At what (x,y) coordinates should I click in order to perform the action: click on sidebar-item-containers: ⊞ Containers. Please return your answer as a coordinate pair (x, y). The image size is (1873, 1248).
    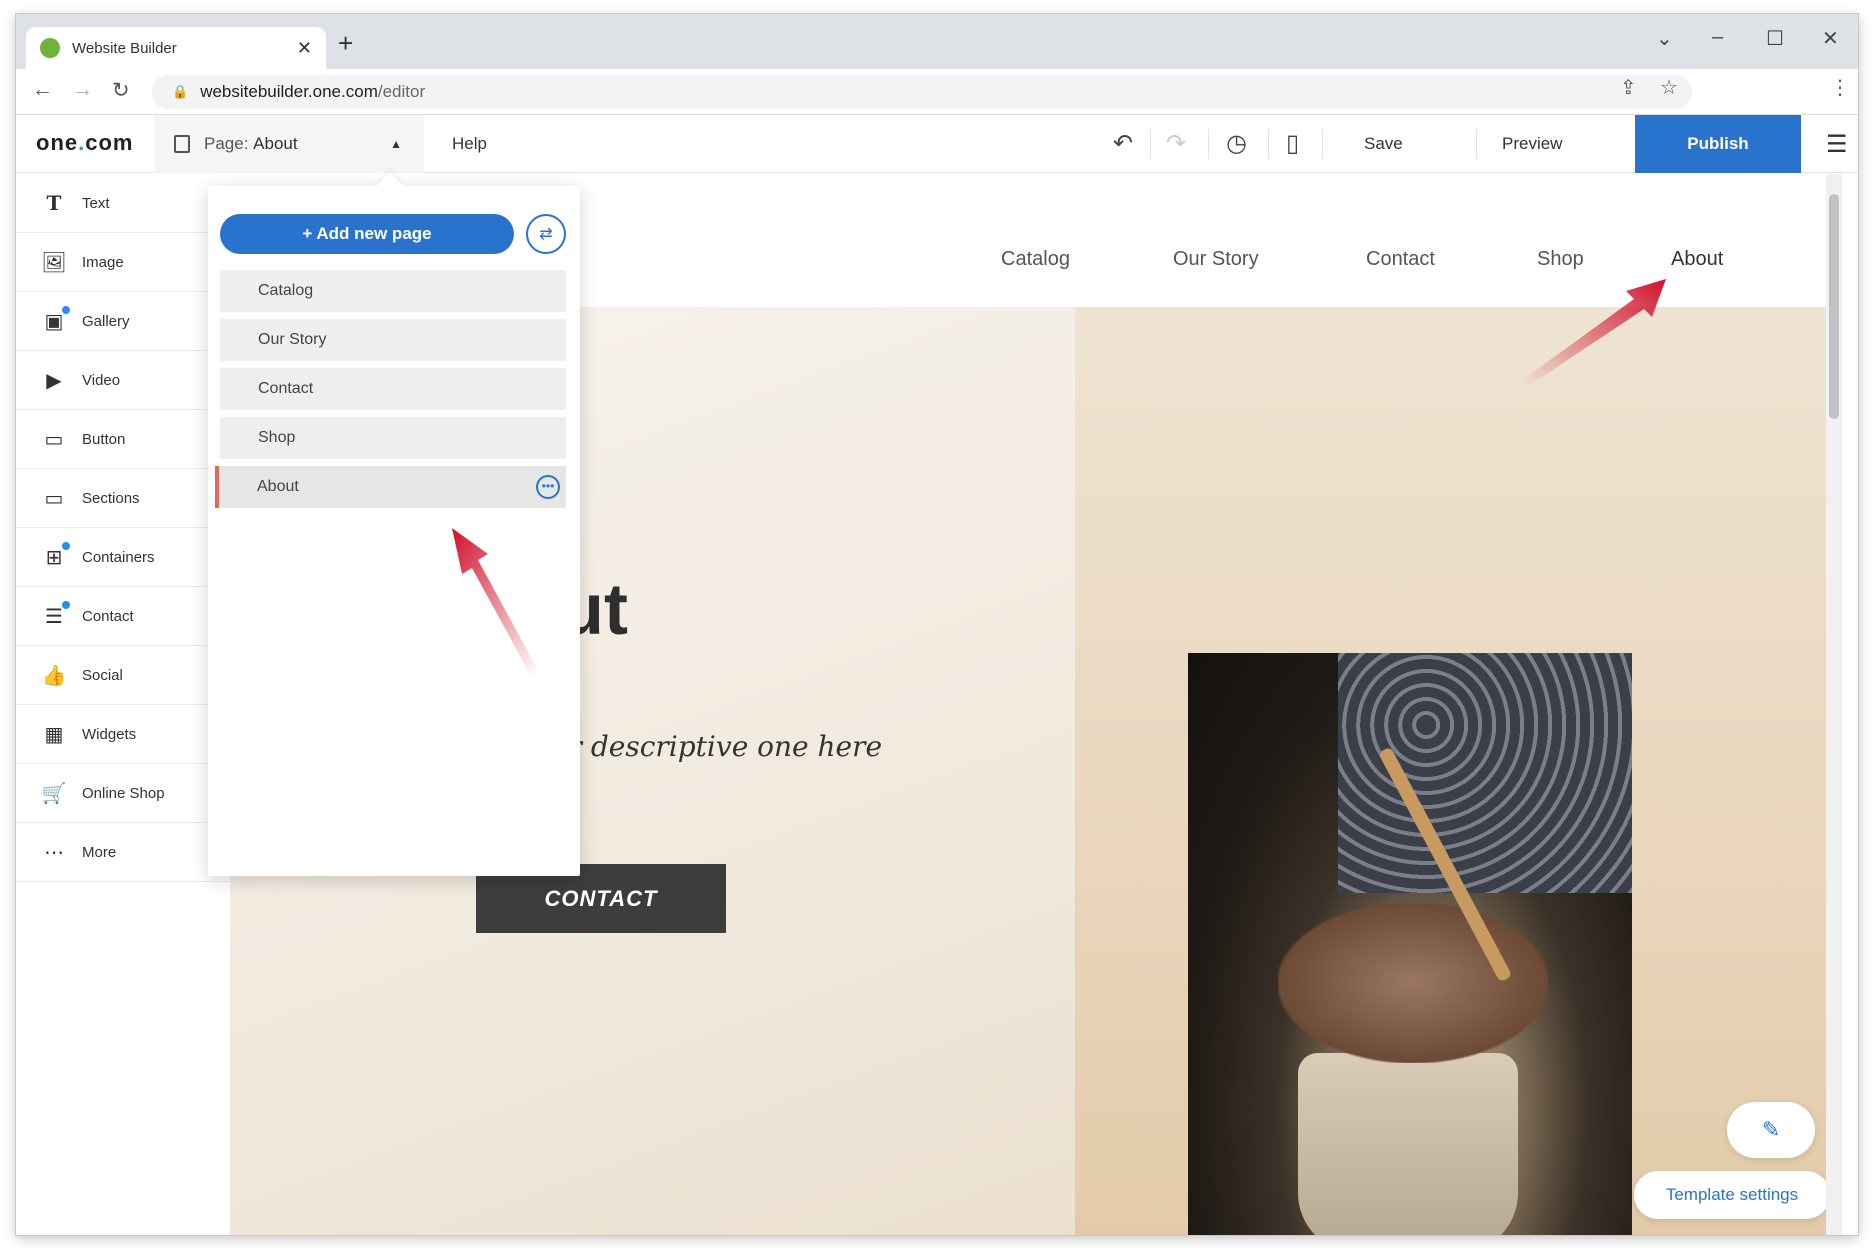
    Looking at the image, I should click on (123, 557).